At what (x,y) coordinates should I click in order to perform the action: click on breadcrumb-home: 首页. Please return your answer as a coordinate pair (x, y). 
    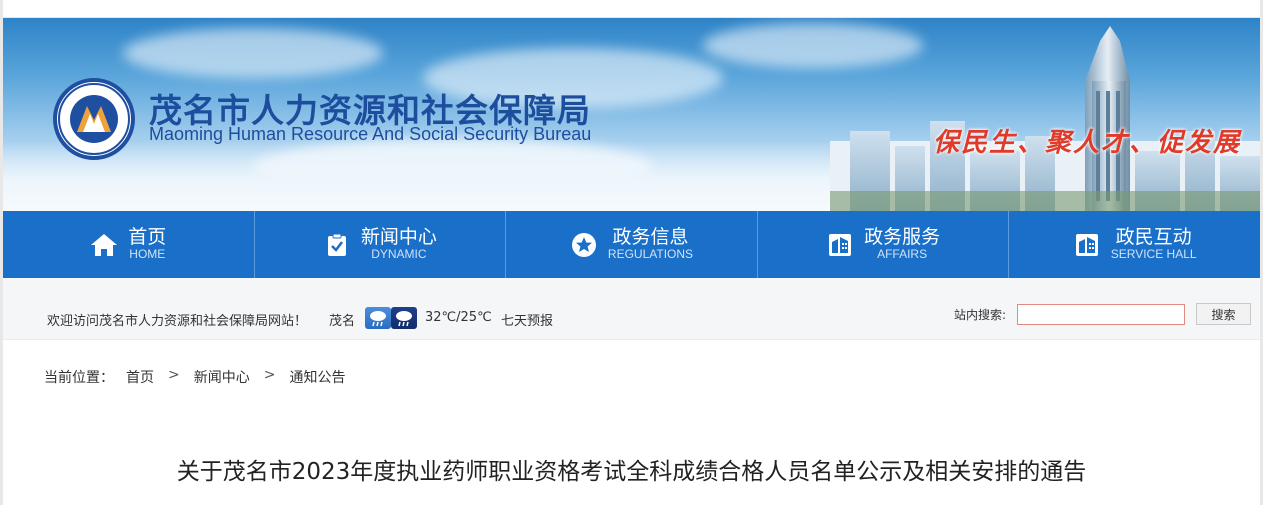
    Looking at the image, I should click on (140, 377).